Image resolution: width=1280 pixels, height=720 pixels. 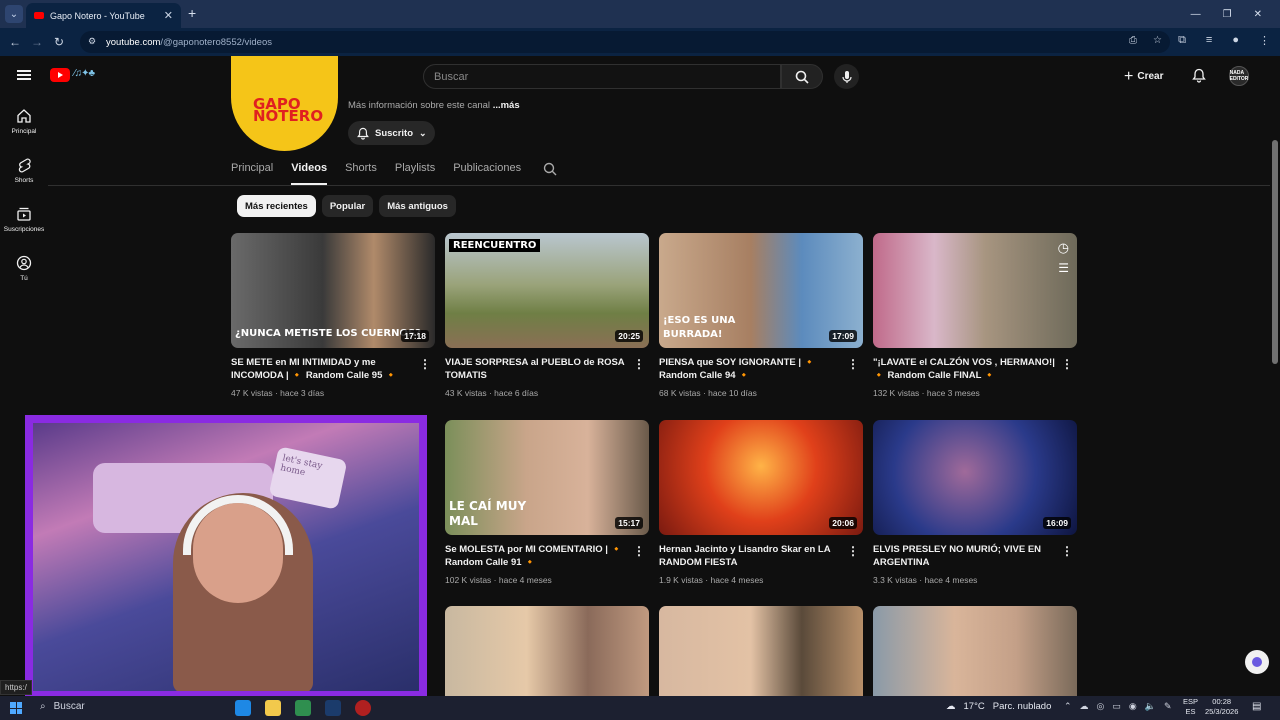 What do you see at coordinates (802, 76) in the screenshot?
I see `search-button` at bounding box center [802, 76].